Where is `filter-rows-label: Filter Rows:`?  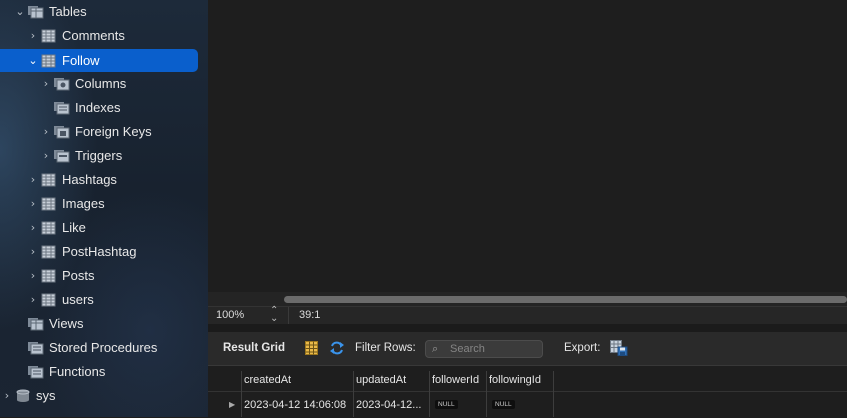 filter-rows-label: Filter Rows: is located at coordinates (385, 348).